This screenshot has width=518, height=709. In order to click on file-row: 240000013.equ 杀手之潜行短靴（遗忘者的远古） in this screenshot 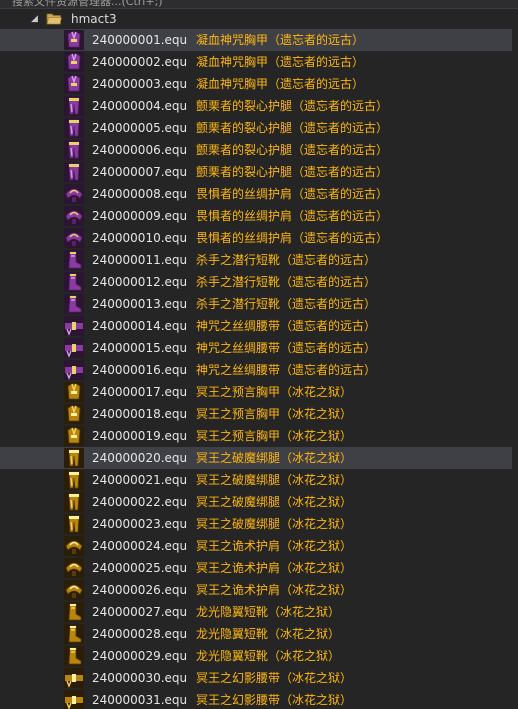, I will do `click(259, 304)`.